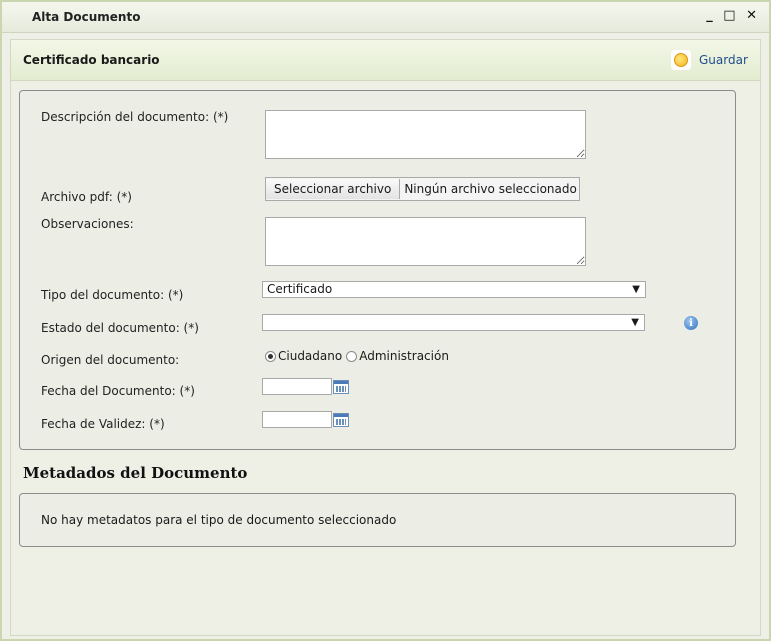 This screenshot has width=771, height=641. I want to click on observaciones-label: Observaciones:, so click(87, 224).